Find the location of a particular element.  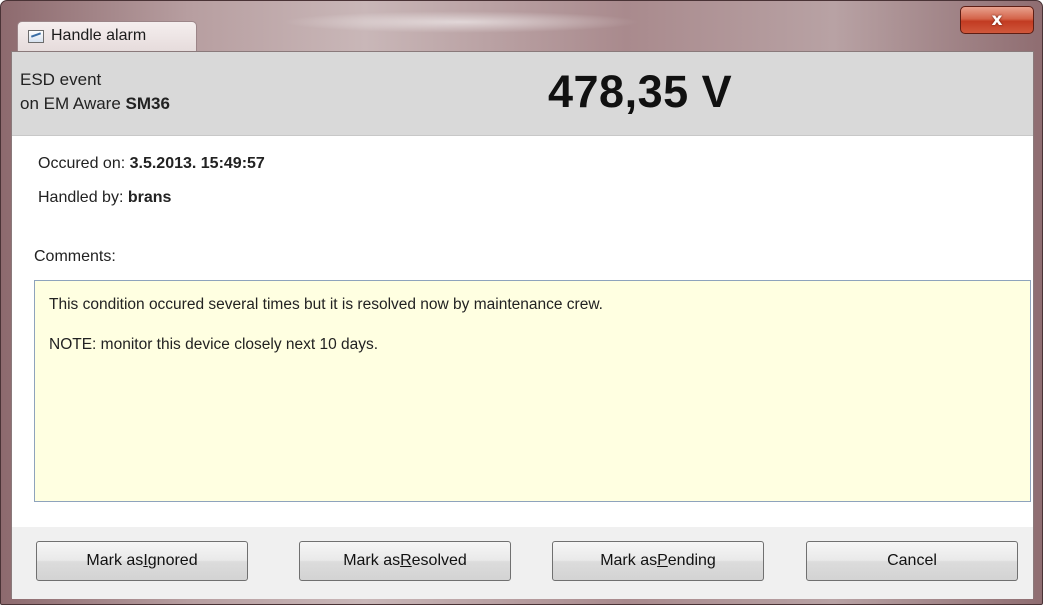

device-prefix: on EM Aware is located at coordinates (73, 103).